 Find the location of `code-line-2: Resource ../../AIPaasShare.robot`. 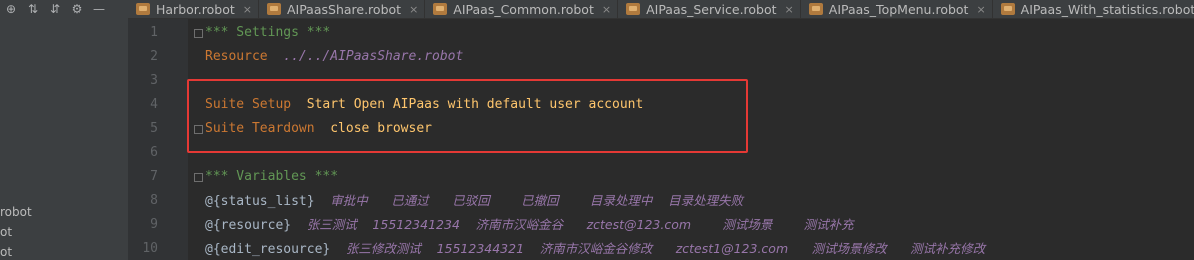

code-line-2: Resource ../../AIPaasShare.robot is located at coordinates (334, 57).